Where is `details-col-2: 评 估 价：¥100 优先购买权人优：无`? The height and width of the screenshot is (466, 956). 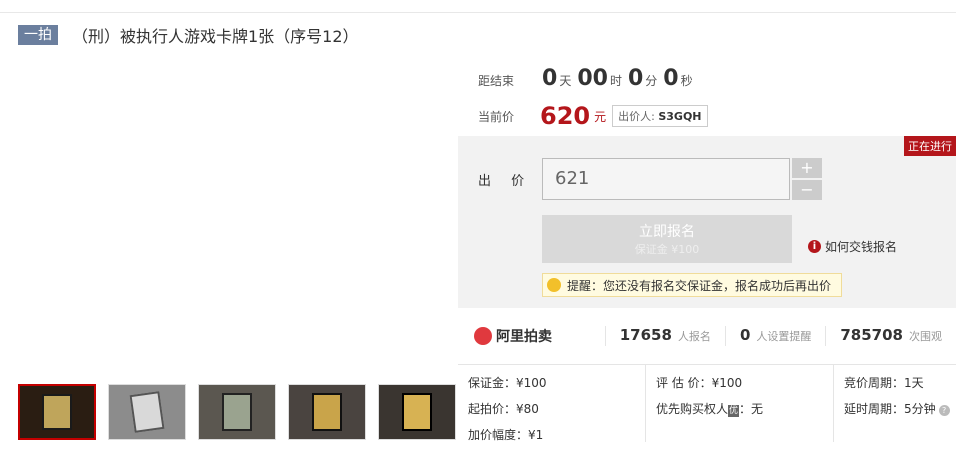
details-col-2: 评 估 价：¥100 优先购买权人优：无 is located at coordinates (740, 403).